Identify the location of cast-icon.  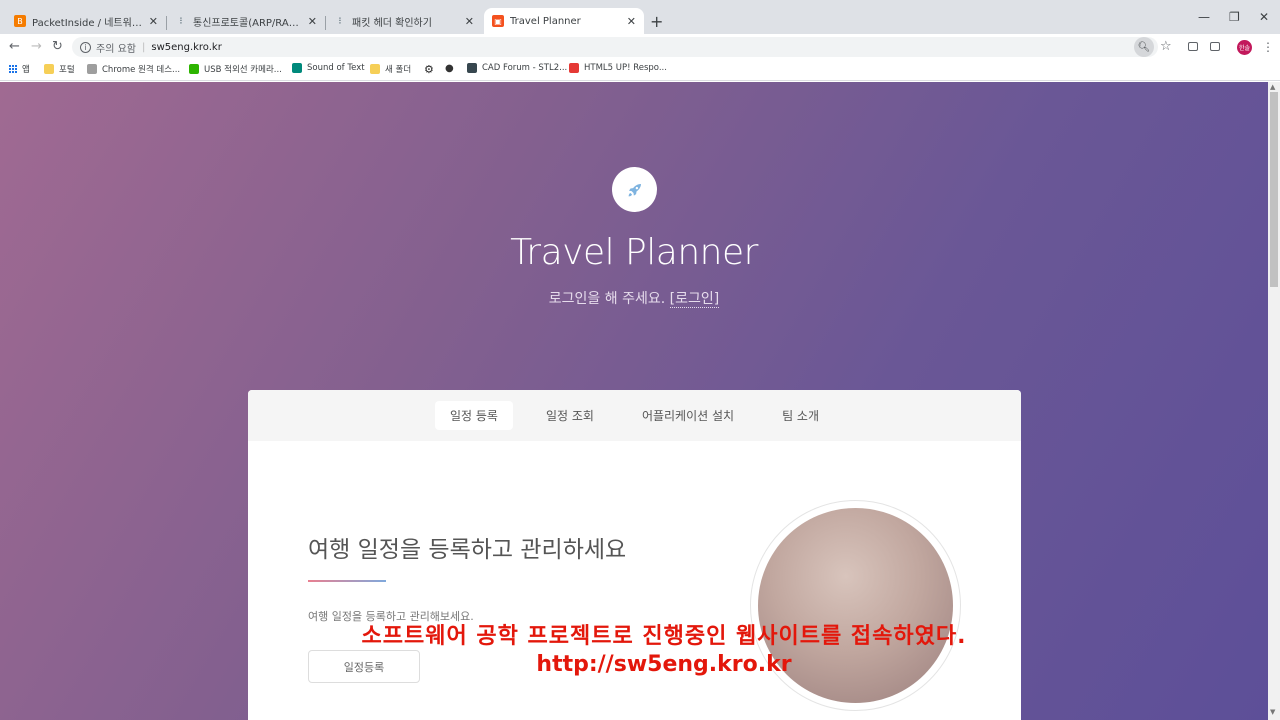
(1215, 46).